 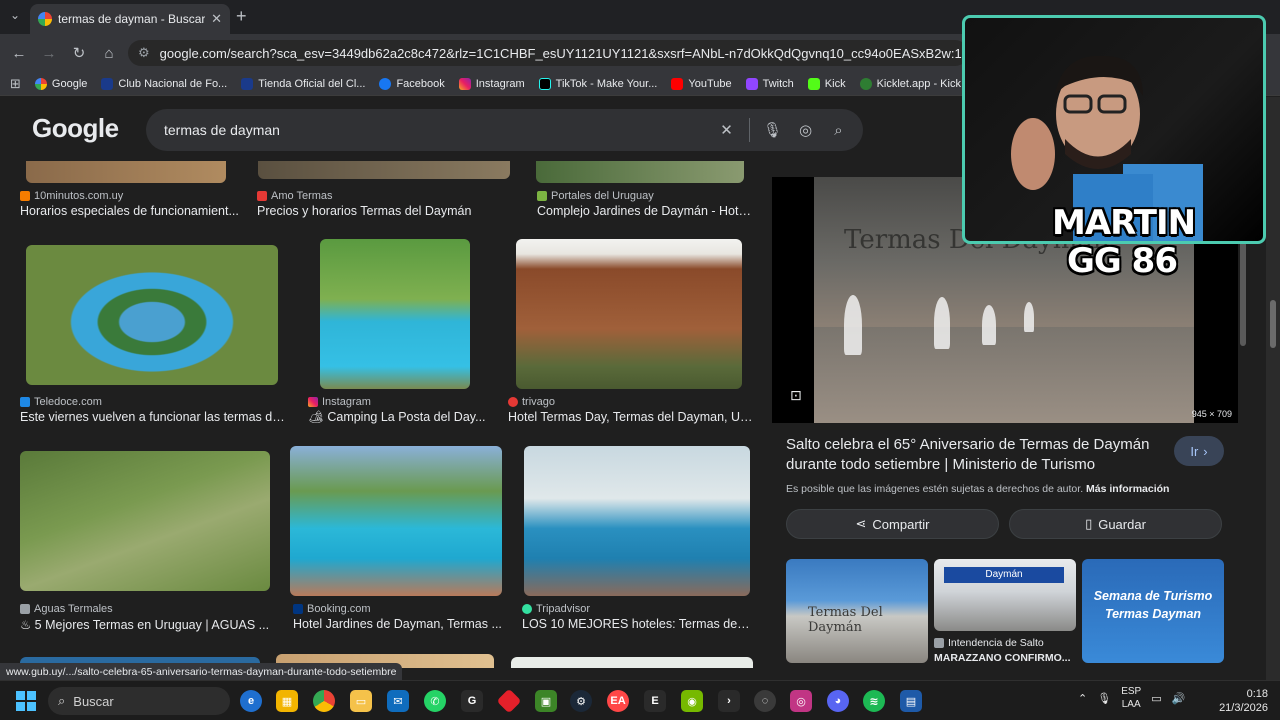 I want to click on file-explorer-icon: ▭, so click(x=361, y=701).